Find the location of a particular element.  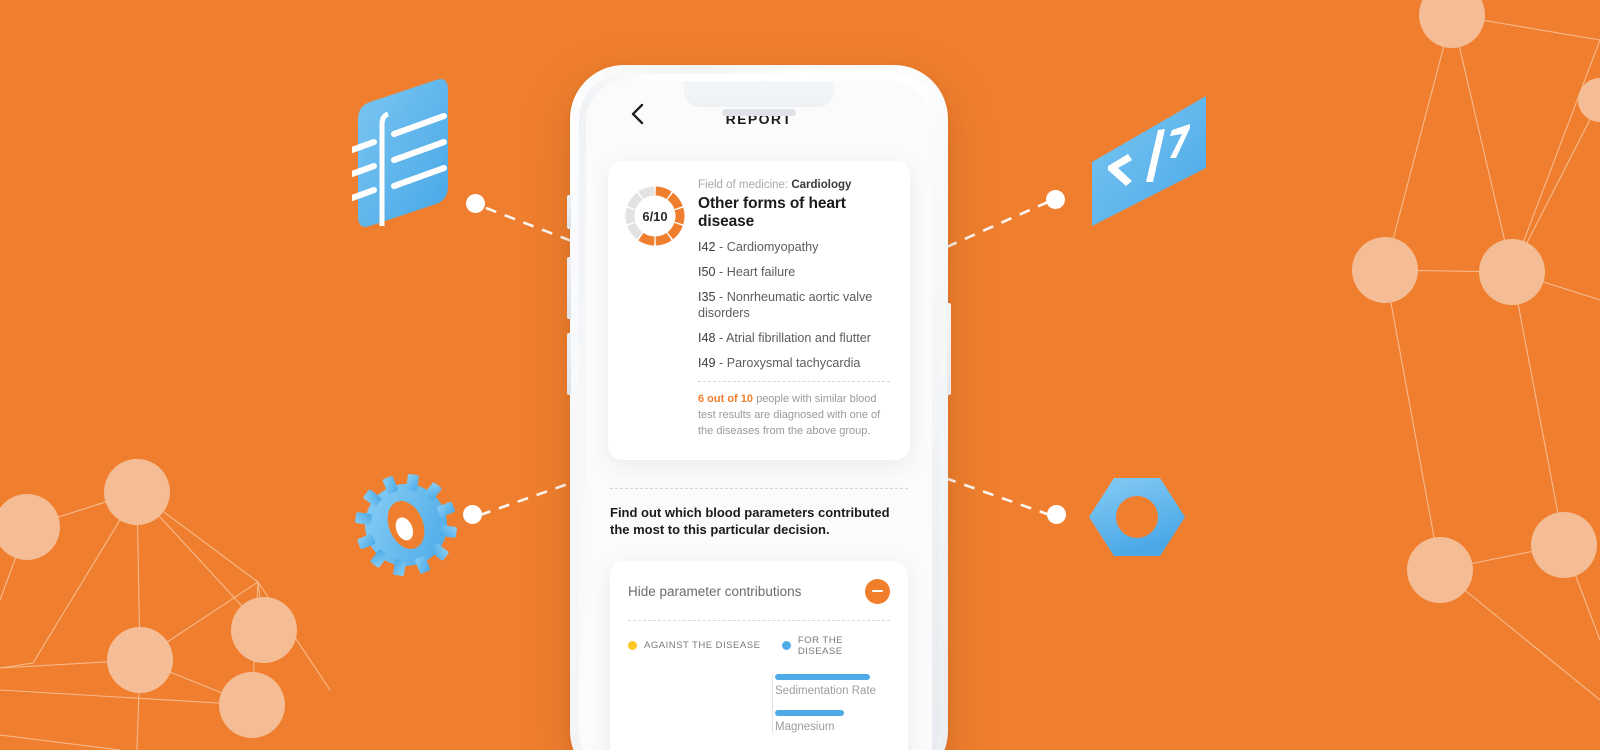

legend-item-for: FOR THE DISEASE is located at coordinates (835, 645).